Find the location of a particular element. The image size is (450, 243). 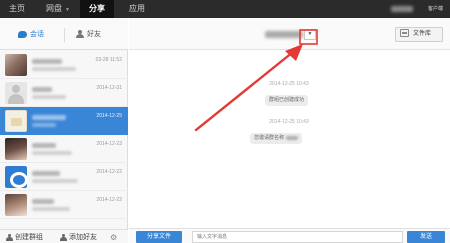

system-message: 群组已创建成功 is located at coordinates (287, 100).